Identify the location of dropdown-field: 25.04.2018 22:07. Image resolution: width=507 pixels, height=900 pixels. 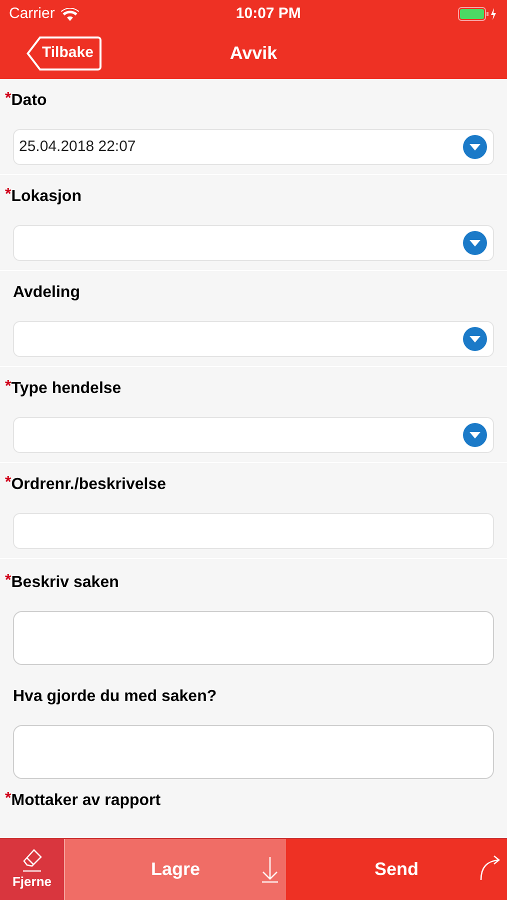
(253, 147).